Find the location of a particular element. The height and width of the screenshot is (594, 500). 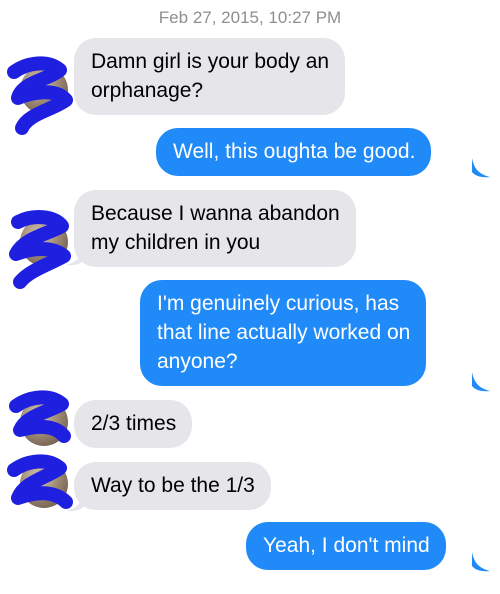

message-line: 2/3 times is located at coordinates (134, 423).